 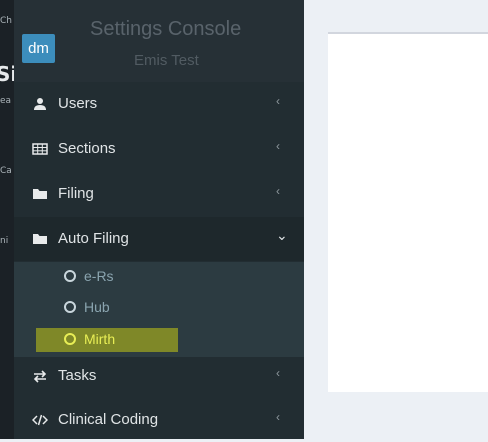 What do you see at coordinates (166, 29) in the screenshot?
I see `app-title: Settings Console` at bounding box center [166, 29].